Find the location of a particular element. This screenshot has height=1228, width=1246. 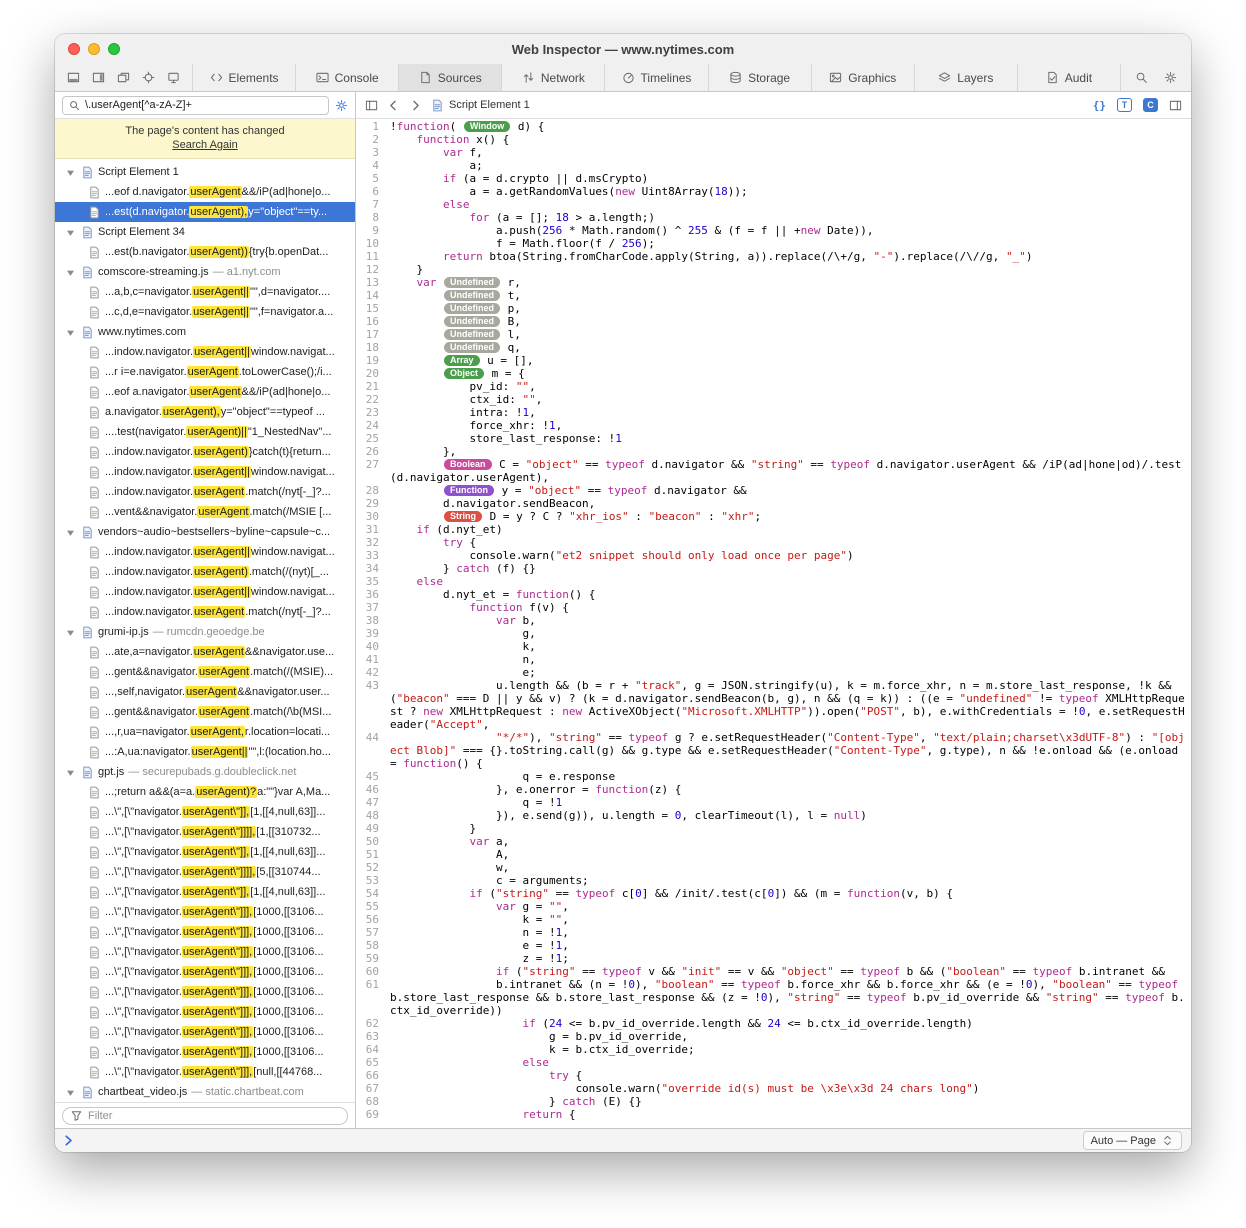

line-number: 31 is located at coordinates (370, 529).